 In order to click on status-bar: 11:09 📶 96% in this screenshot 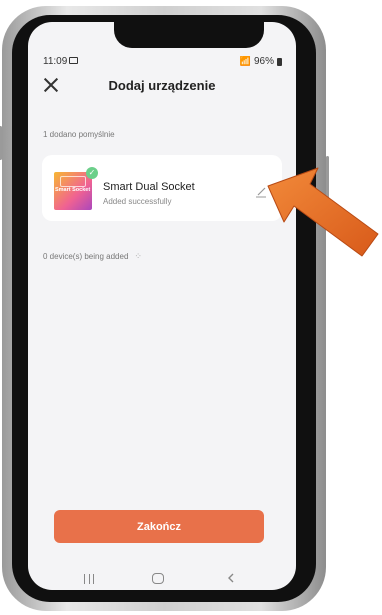, I will do `click(162, 62)`.